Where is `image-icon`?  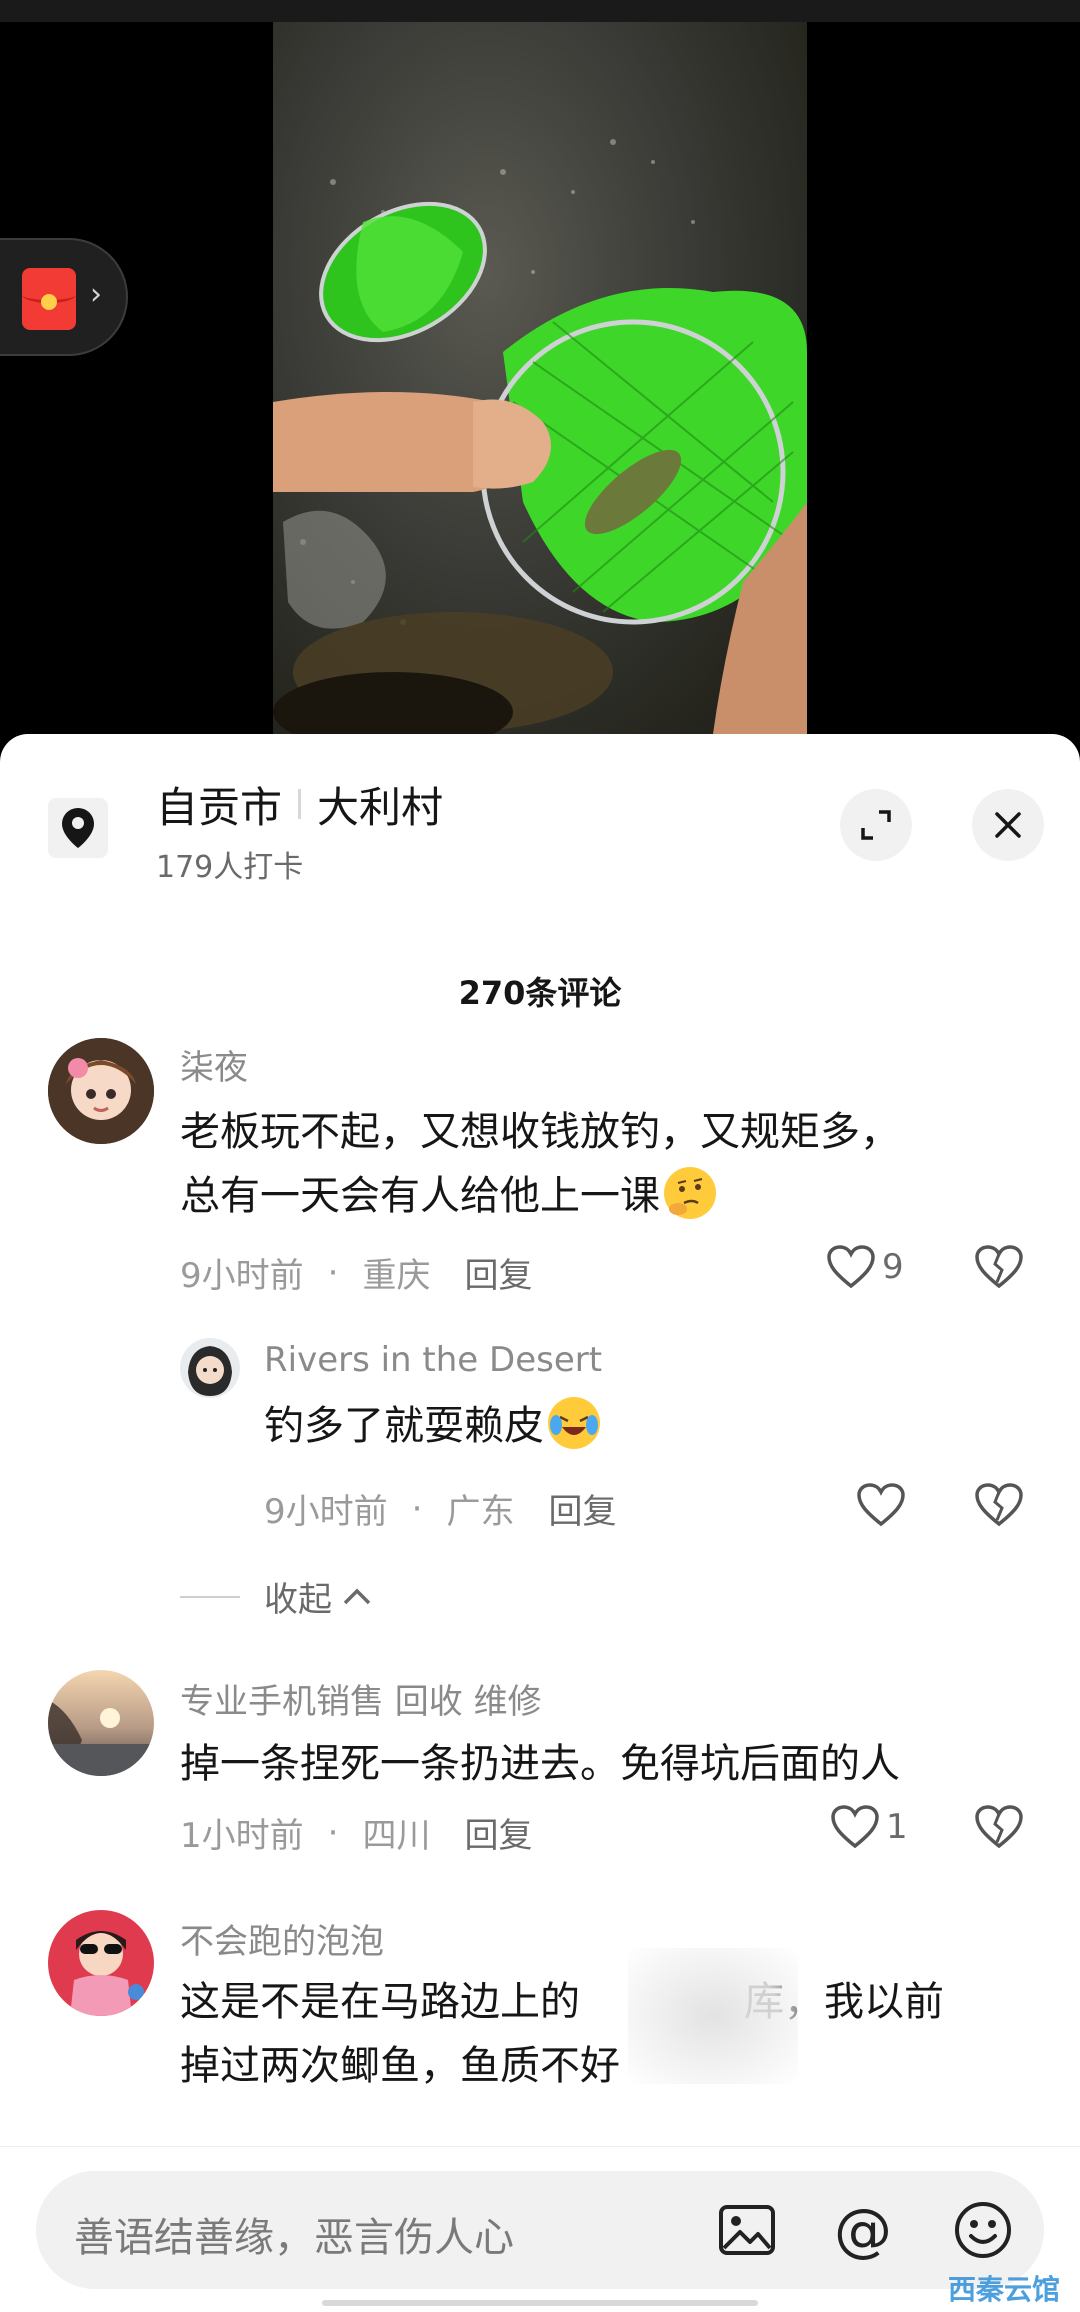
image-icon is located at coordinates (747, 2230).